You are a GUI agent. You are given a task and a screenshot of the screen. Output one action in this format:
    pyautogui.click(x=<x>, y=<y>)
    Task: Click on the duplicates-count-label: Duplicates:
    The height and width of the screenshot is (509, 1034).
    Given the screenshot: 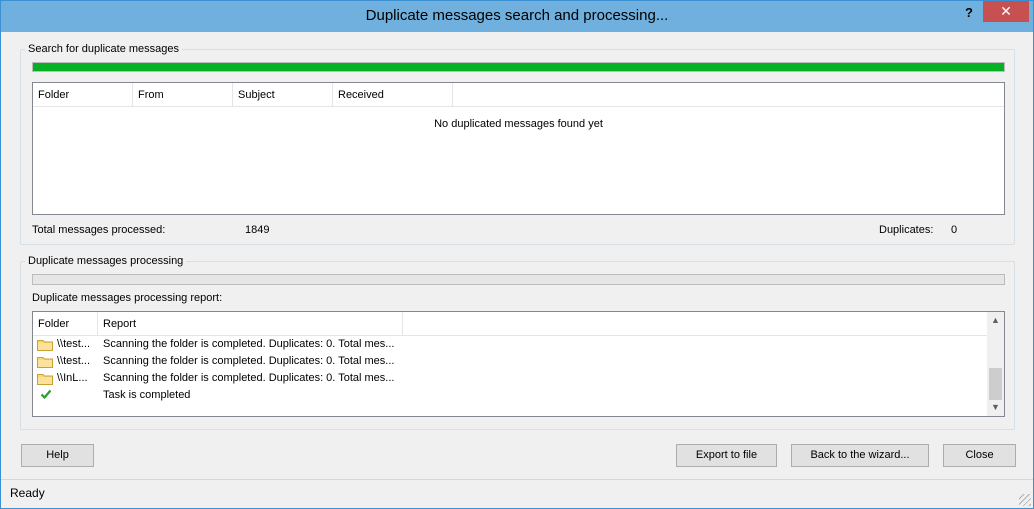 What is the action you would take?
    pyautogui.click(x=906, y=230)
    